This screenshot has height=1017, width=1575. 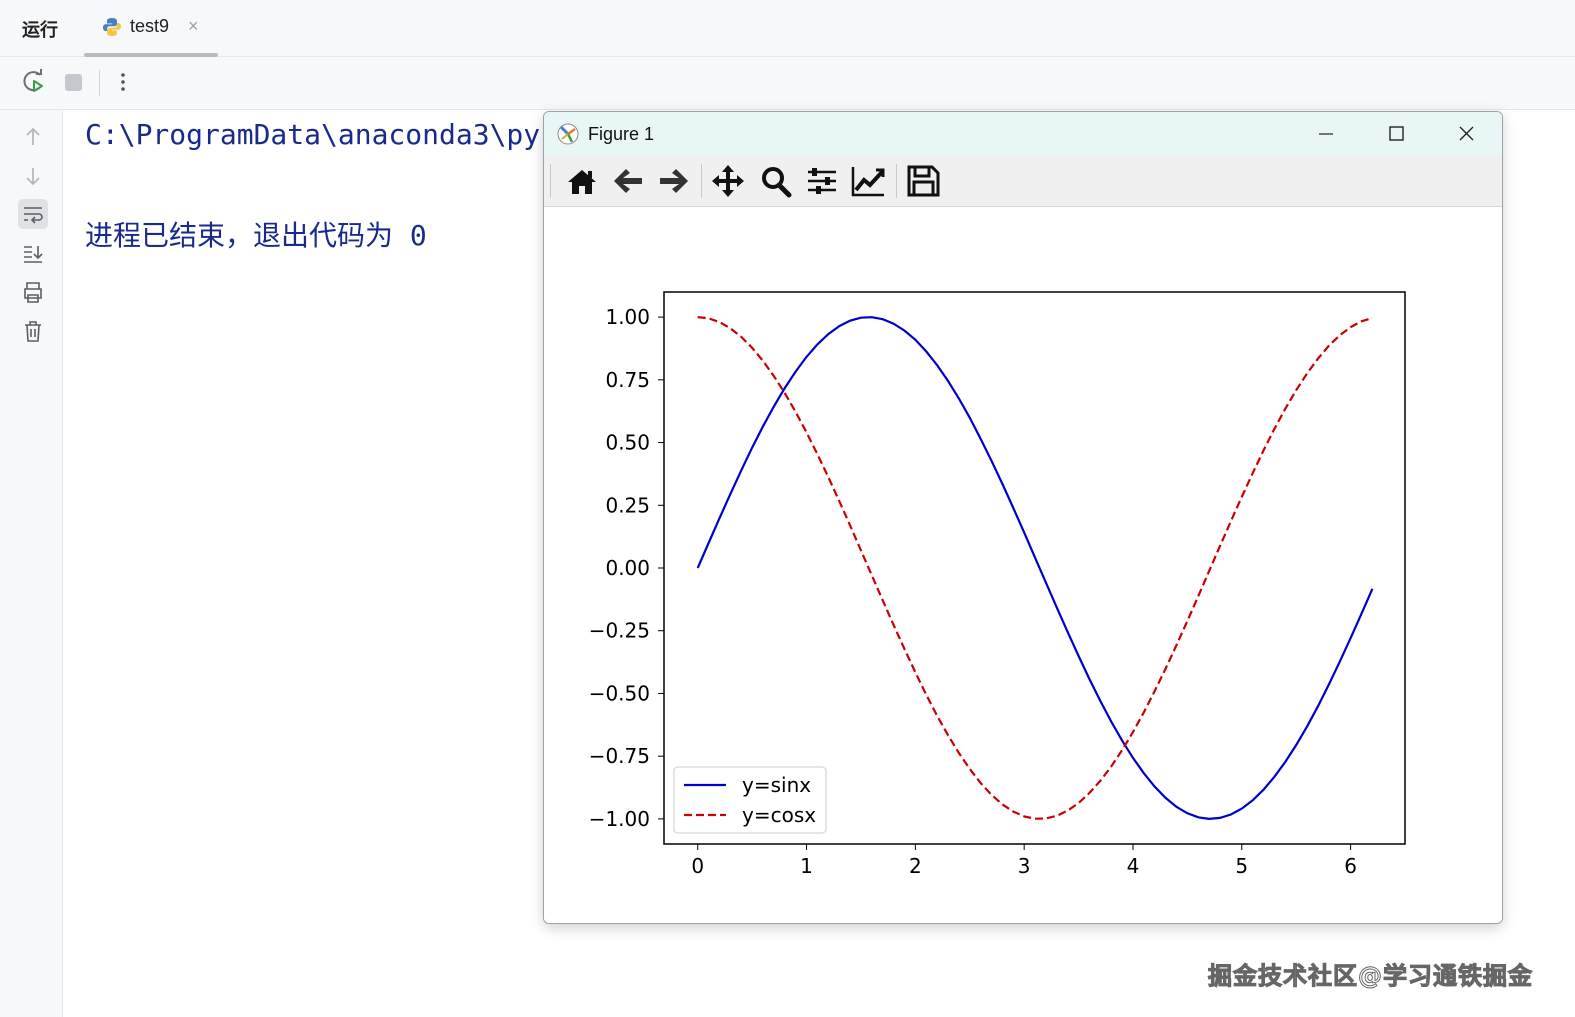 What do you see at coordinates (33, 214) in the screenshot?
I see `soft-wrap-icon` at bounding box center [33, 214].